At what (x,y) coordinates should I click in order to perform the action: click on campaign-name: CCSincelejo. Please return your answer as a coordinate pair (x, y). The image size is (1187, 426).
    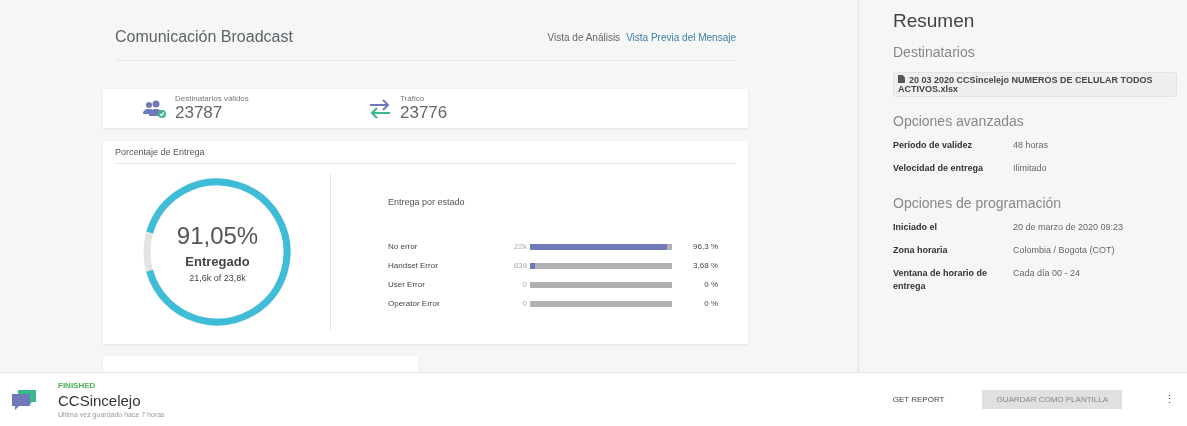
    Looking at the image, I should click on (100, 400).